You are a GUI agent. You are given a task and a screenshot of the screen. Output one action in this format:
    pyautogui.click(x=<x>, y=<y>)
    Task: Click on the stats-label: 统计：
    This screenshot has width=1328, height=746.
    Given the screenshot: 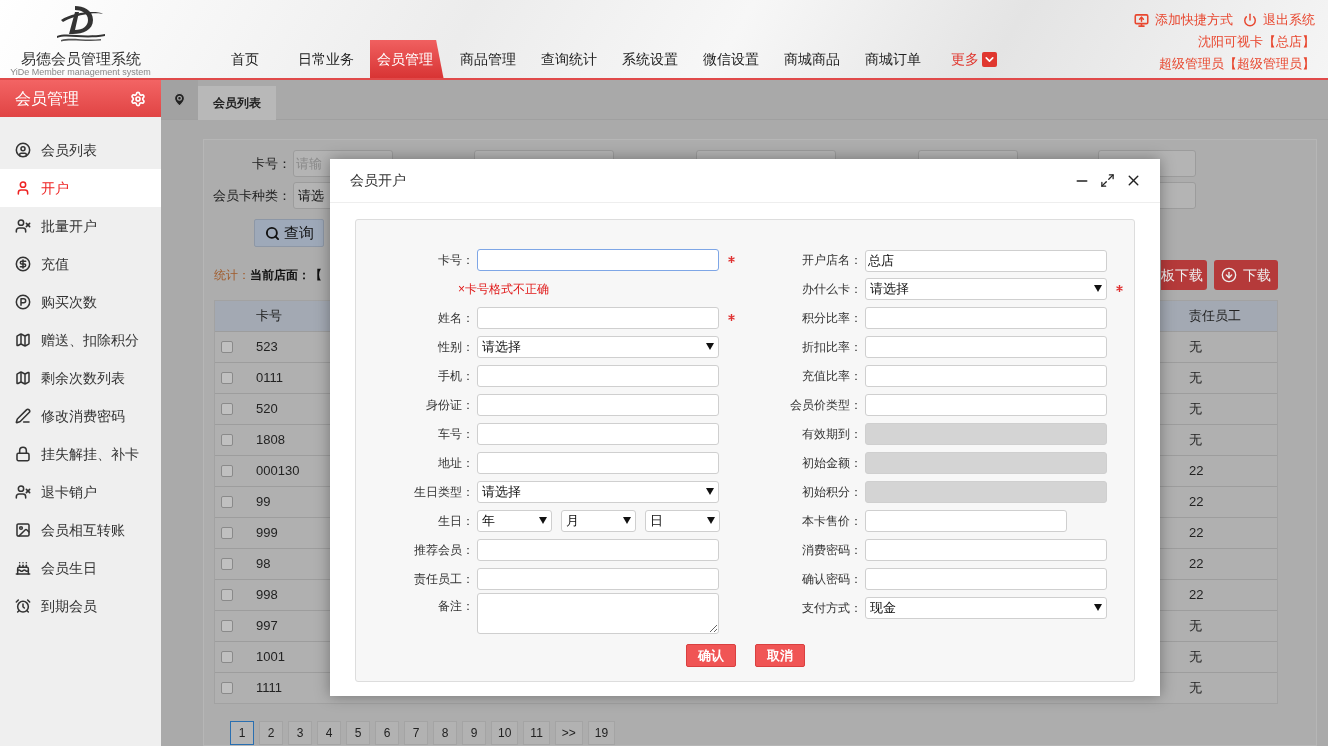 What is the action you would take?
    pyautogui.click(x=232, y=275)
    